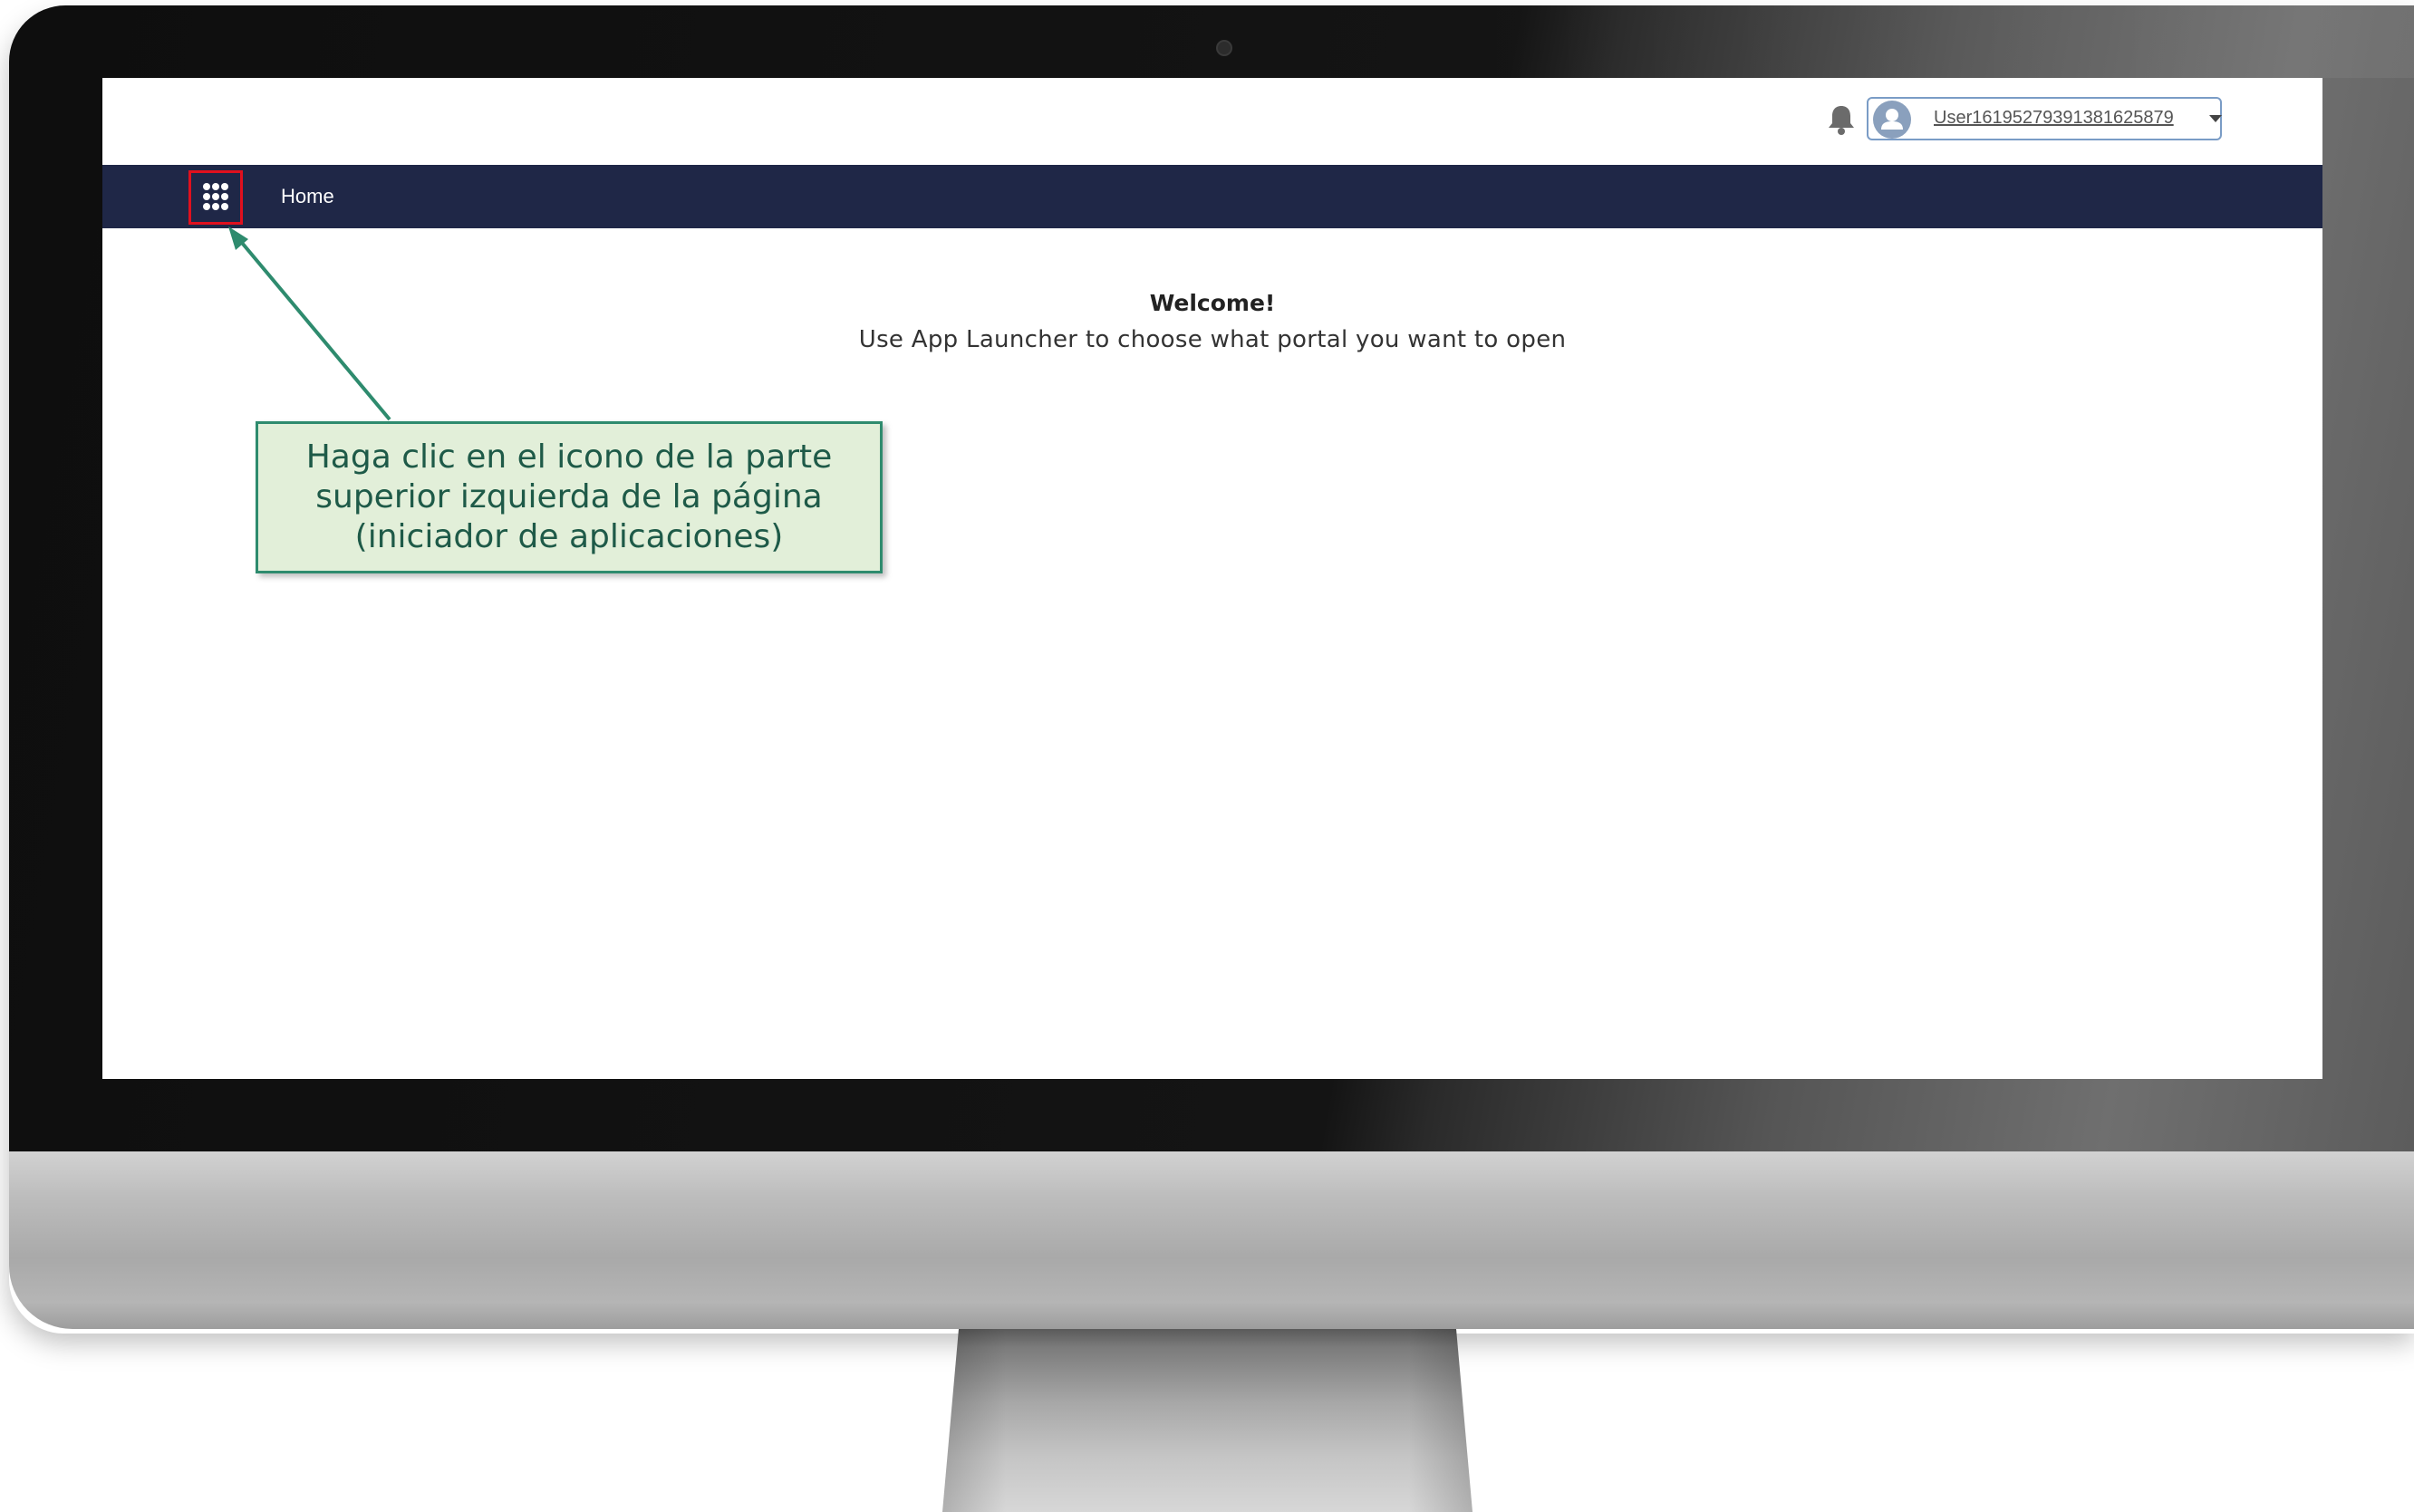  What do you see at coordinates (1212, 196) in the screenshot?
I see `navigation-bar: Home` at bounding box center [1212, 196].